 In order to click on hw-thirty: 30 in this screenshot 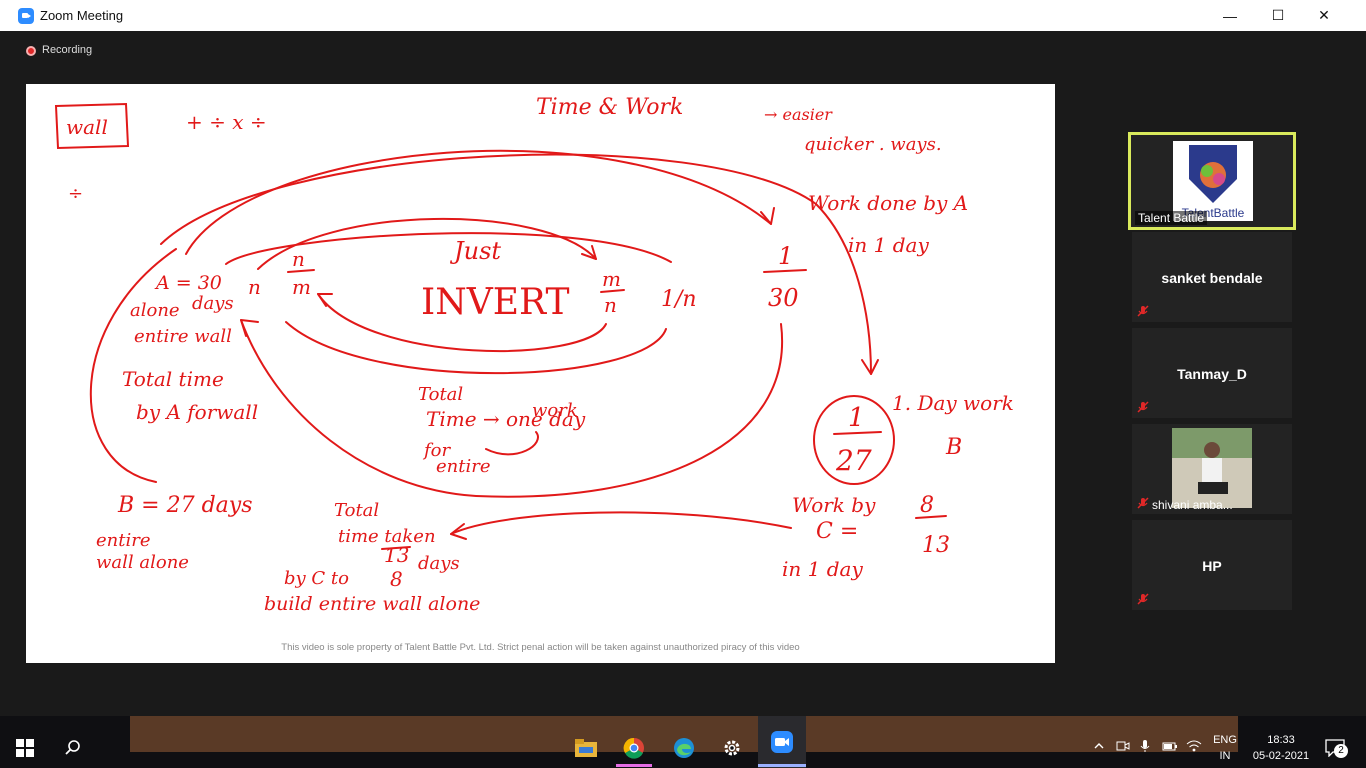, I will do `click(783, 298)`.